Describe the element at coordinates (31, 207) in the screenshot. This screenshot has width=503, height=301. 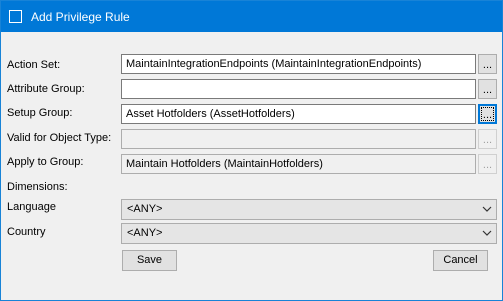
I see `language-label: Language` at that location.